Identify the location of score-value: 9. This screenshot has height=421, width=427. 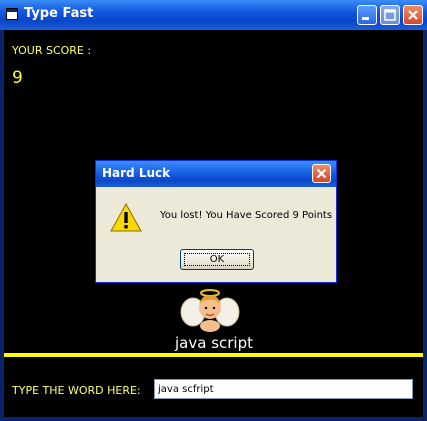
(17, 78).